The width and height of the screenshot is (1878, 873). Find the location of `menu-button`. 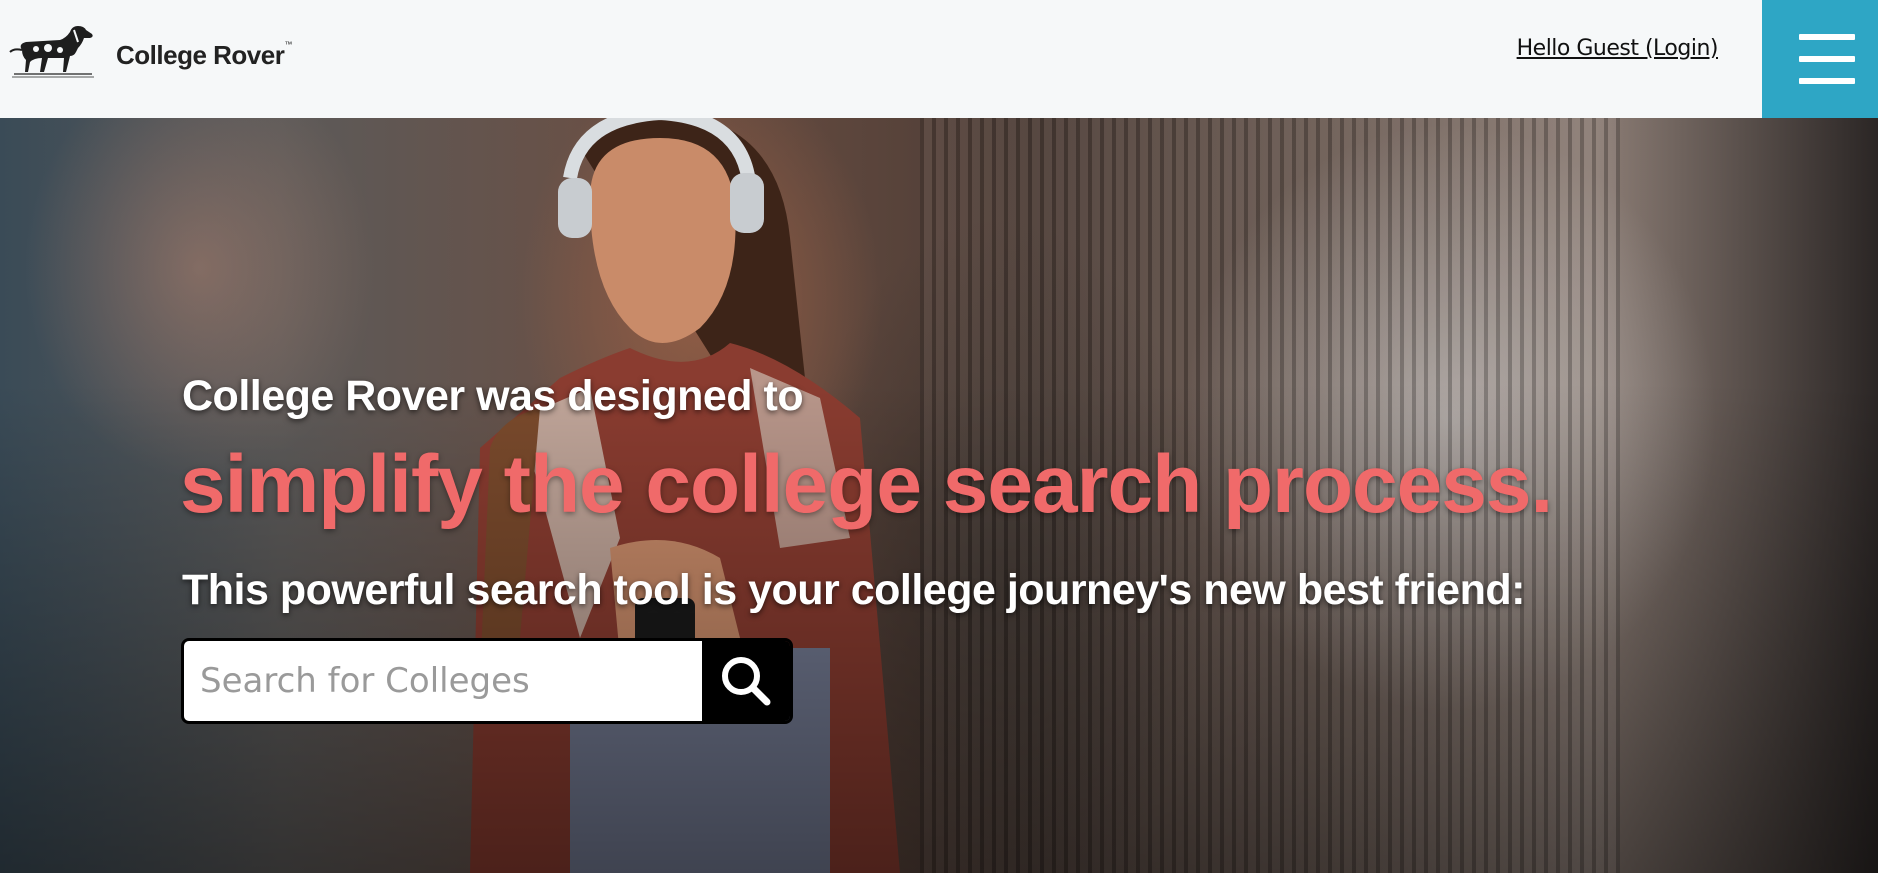

menu-button is located at coordinates (1820, 59).